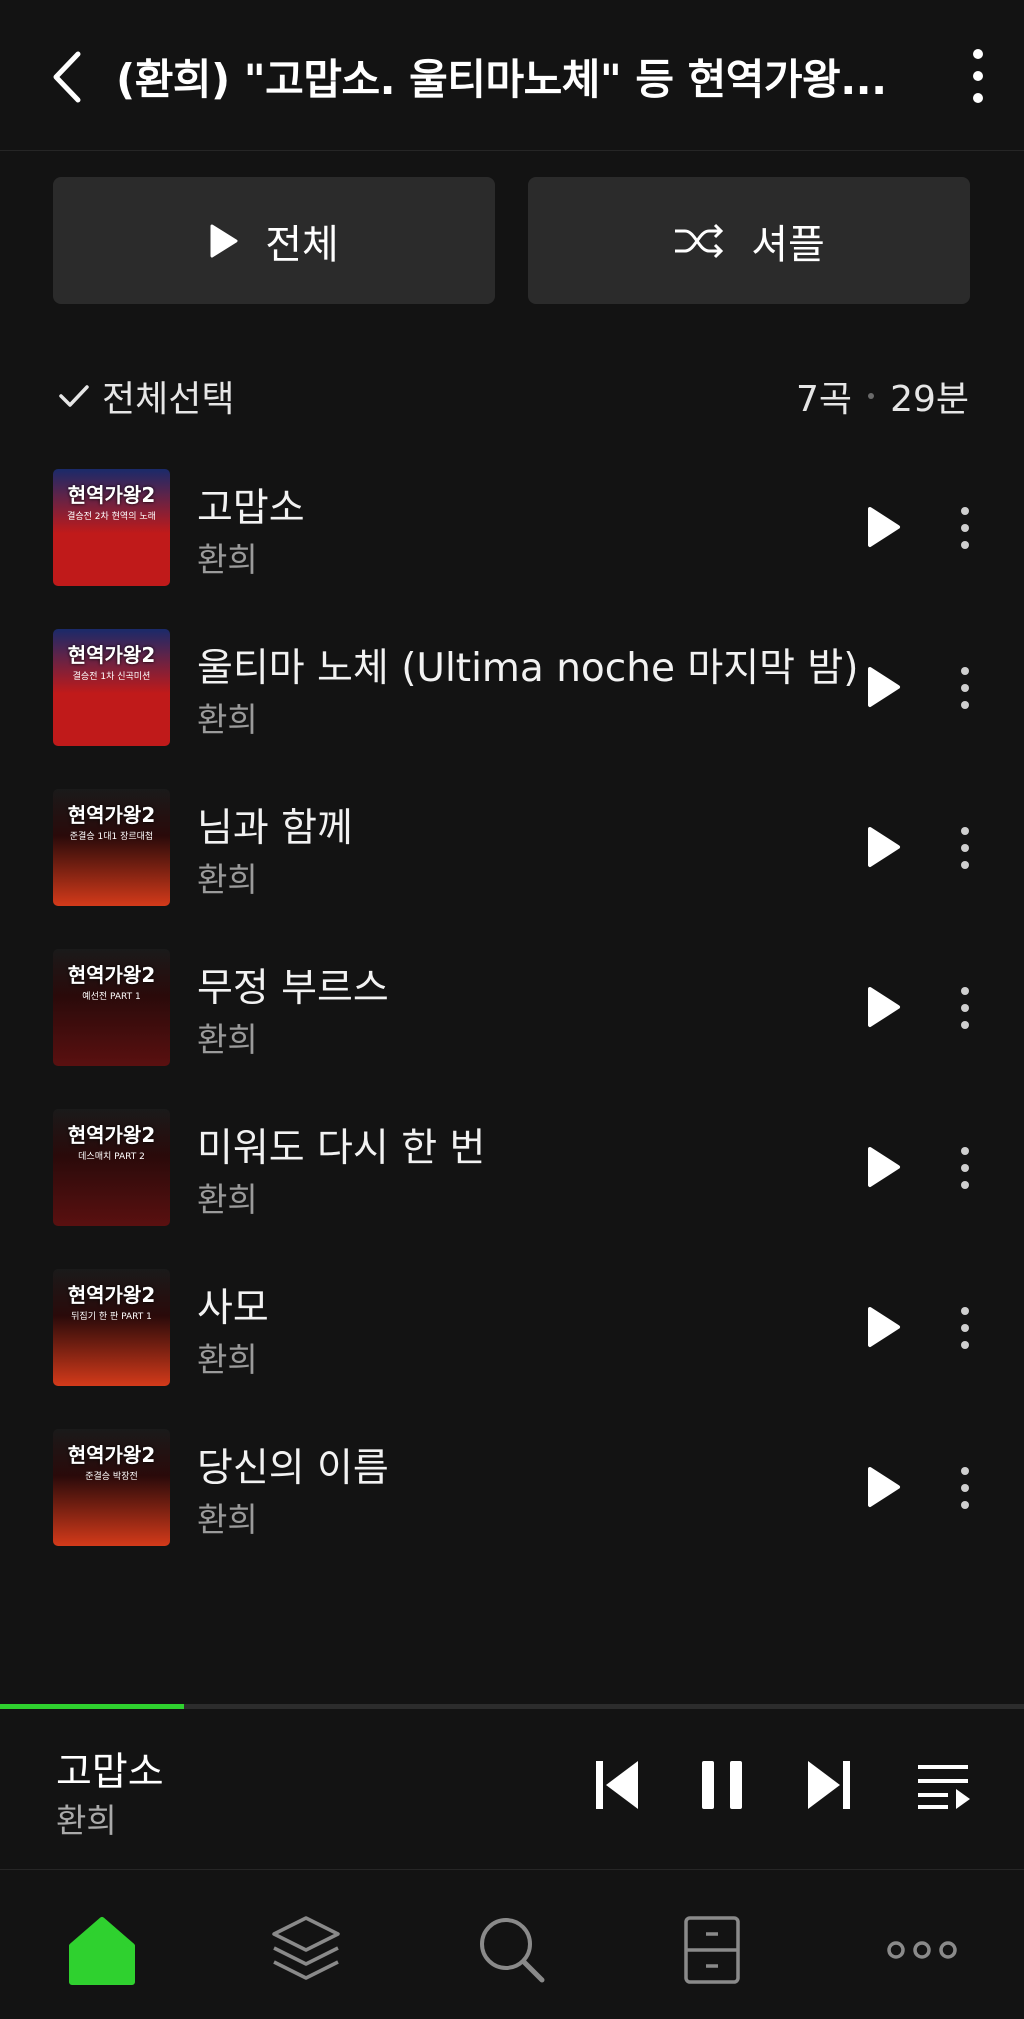 The width and height of the screenshot is (1024, 2019). Describe the element at coordinates (944, 1785) in the screenshot. I see `playlist-icon` at that location.